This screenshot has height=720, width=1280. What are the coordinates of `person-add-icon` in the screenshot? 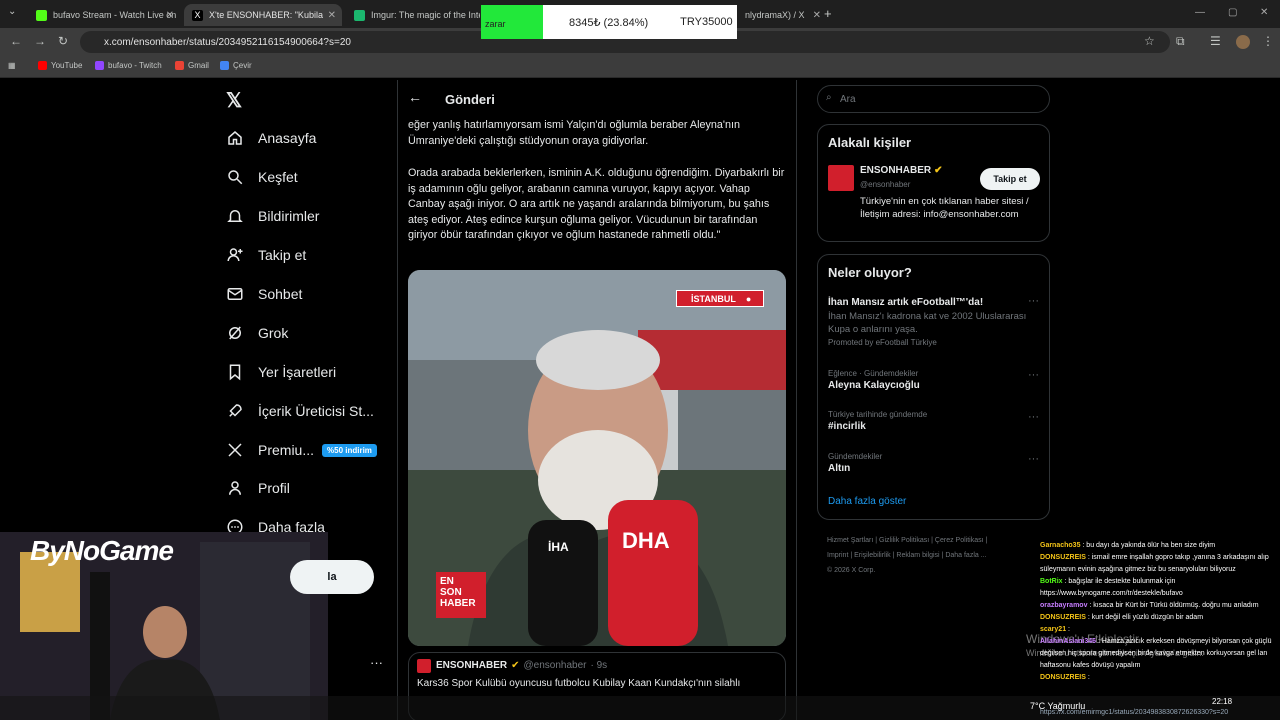 It's located at (235, 255).